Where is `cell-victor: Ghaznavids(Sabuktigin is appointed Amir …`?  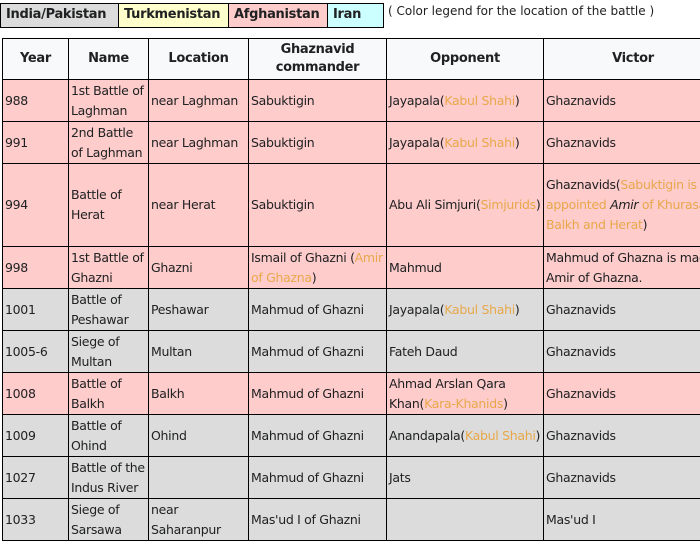 cell-victor: Ghaznavids(Sabuktigin is appointed Amir … is located at coordinates (621, 205).